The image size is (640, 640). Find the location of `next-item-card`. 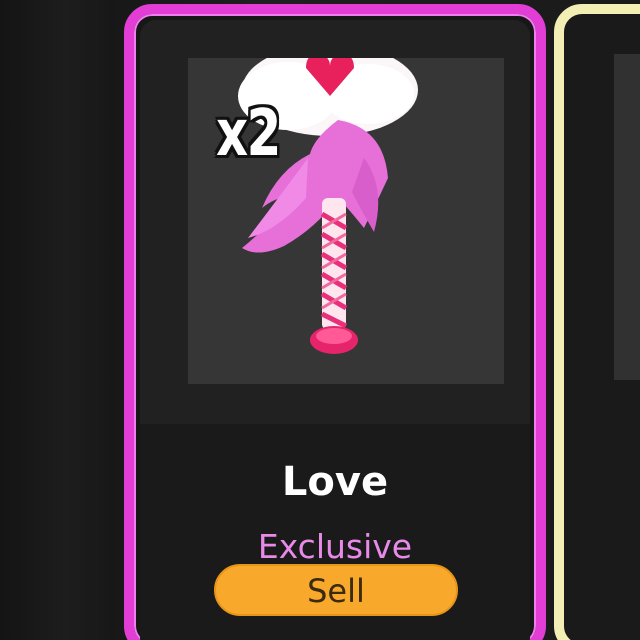

next-item-card is located at coordinates (597, 322).